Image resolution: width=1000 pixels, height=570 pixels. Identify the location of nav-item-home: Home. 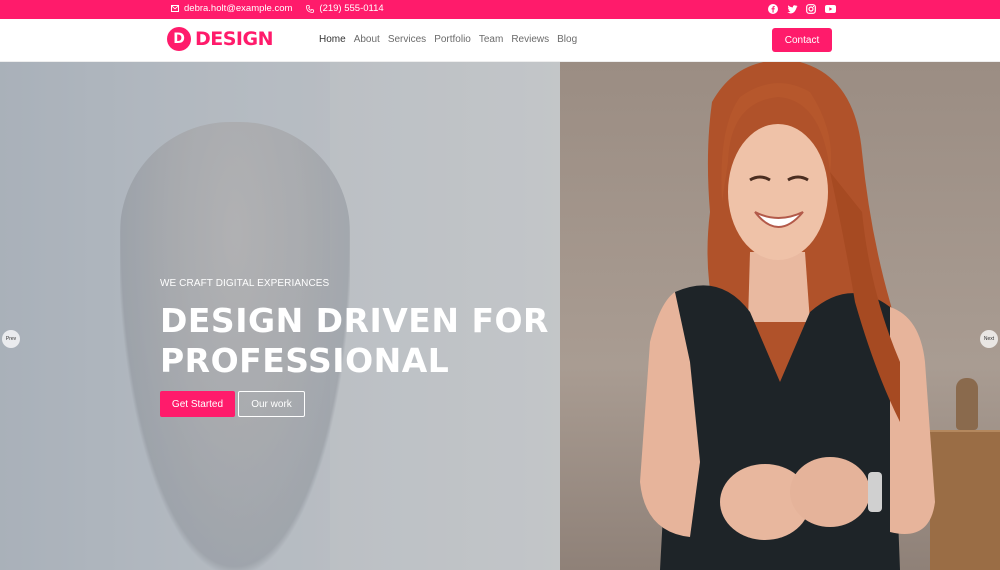
(332, 39).